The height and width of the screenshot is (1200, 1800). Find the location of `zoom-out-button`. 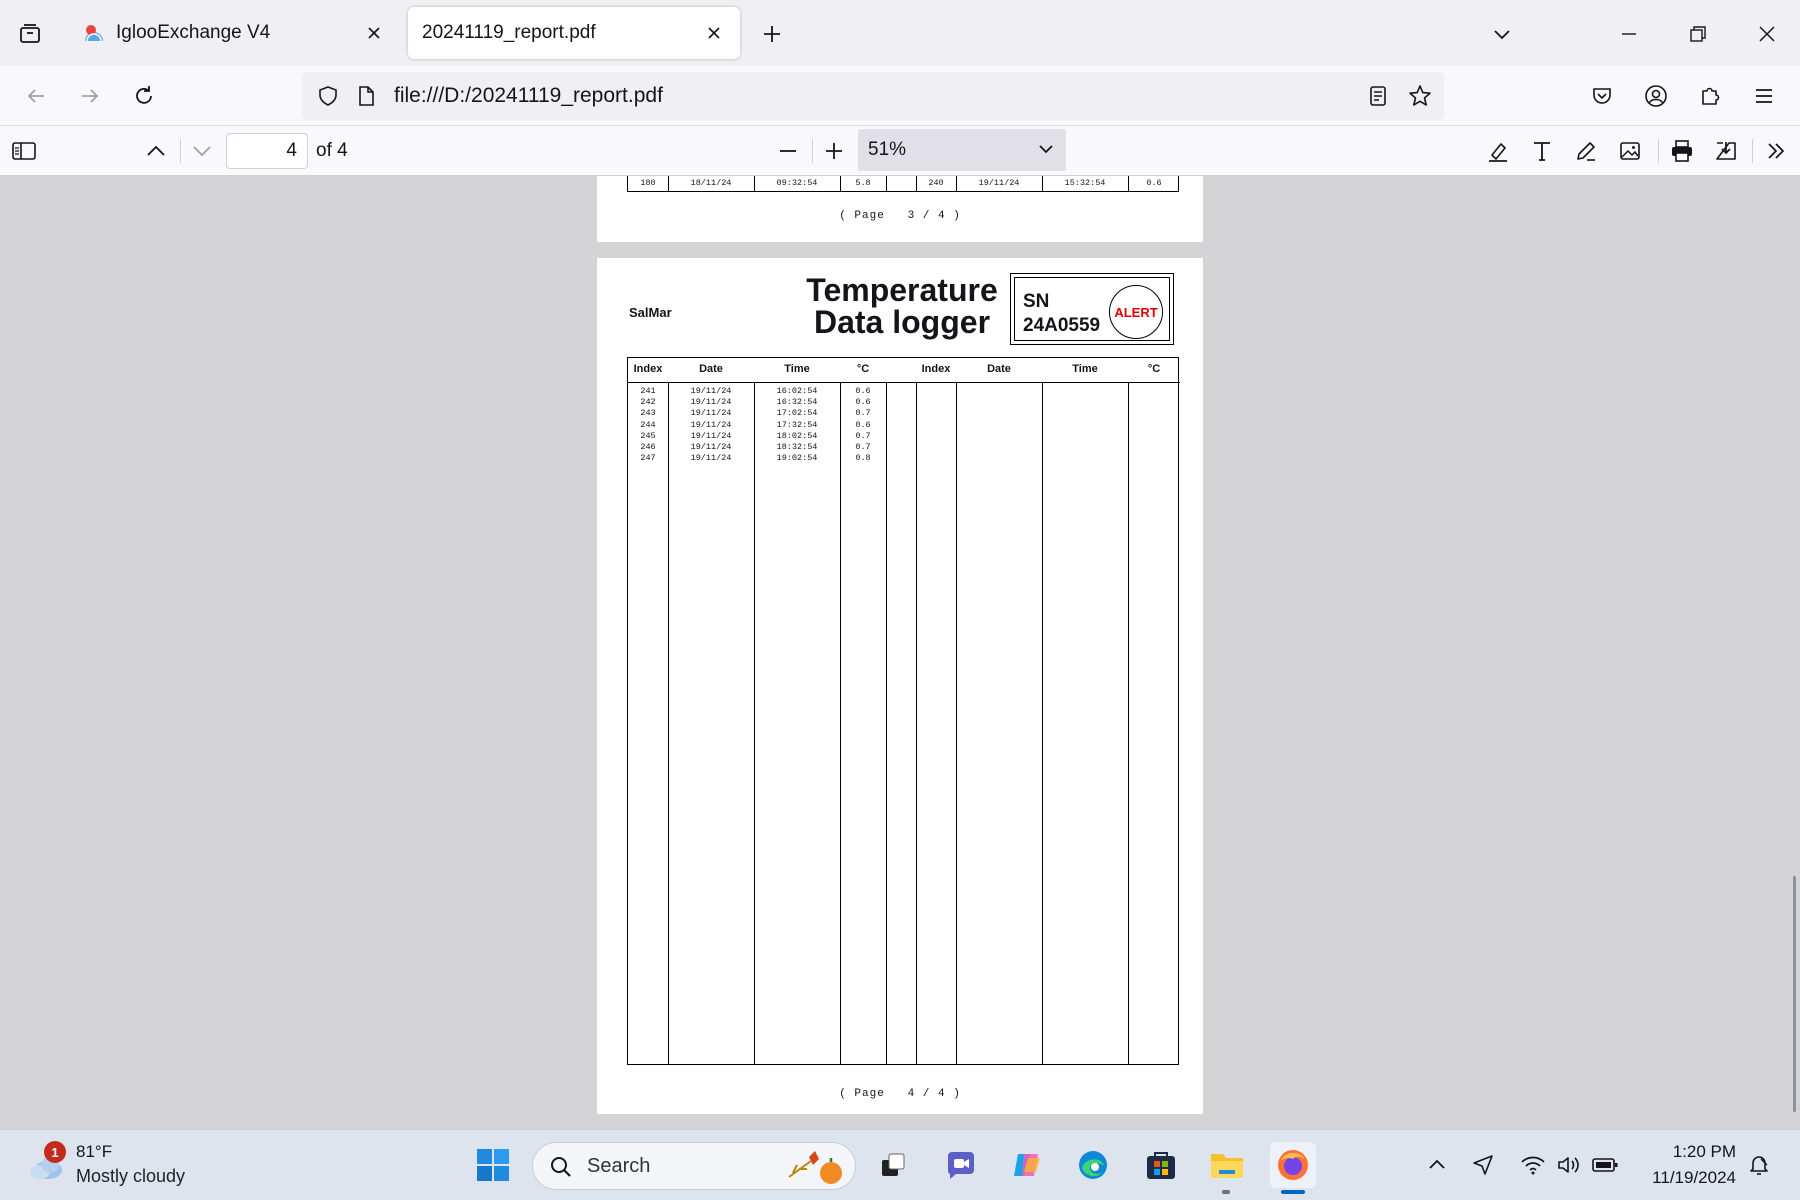

zoom-out-button is located at coordinates (788, 151).